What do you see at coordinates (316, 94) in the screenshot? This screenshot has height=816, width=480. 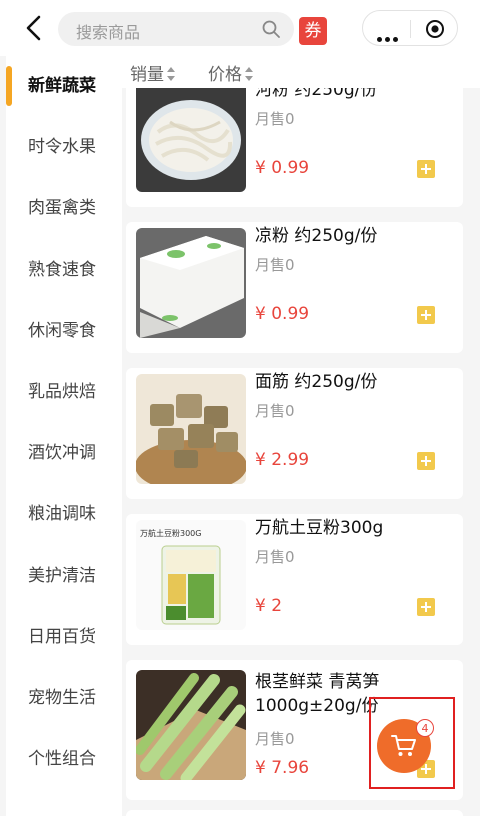 I see `product-name: 河粉 约250g/份` at bounding box center [316, 94].